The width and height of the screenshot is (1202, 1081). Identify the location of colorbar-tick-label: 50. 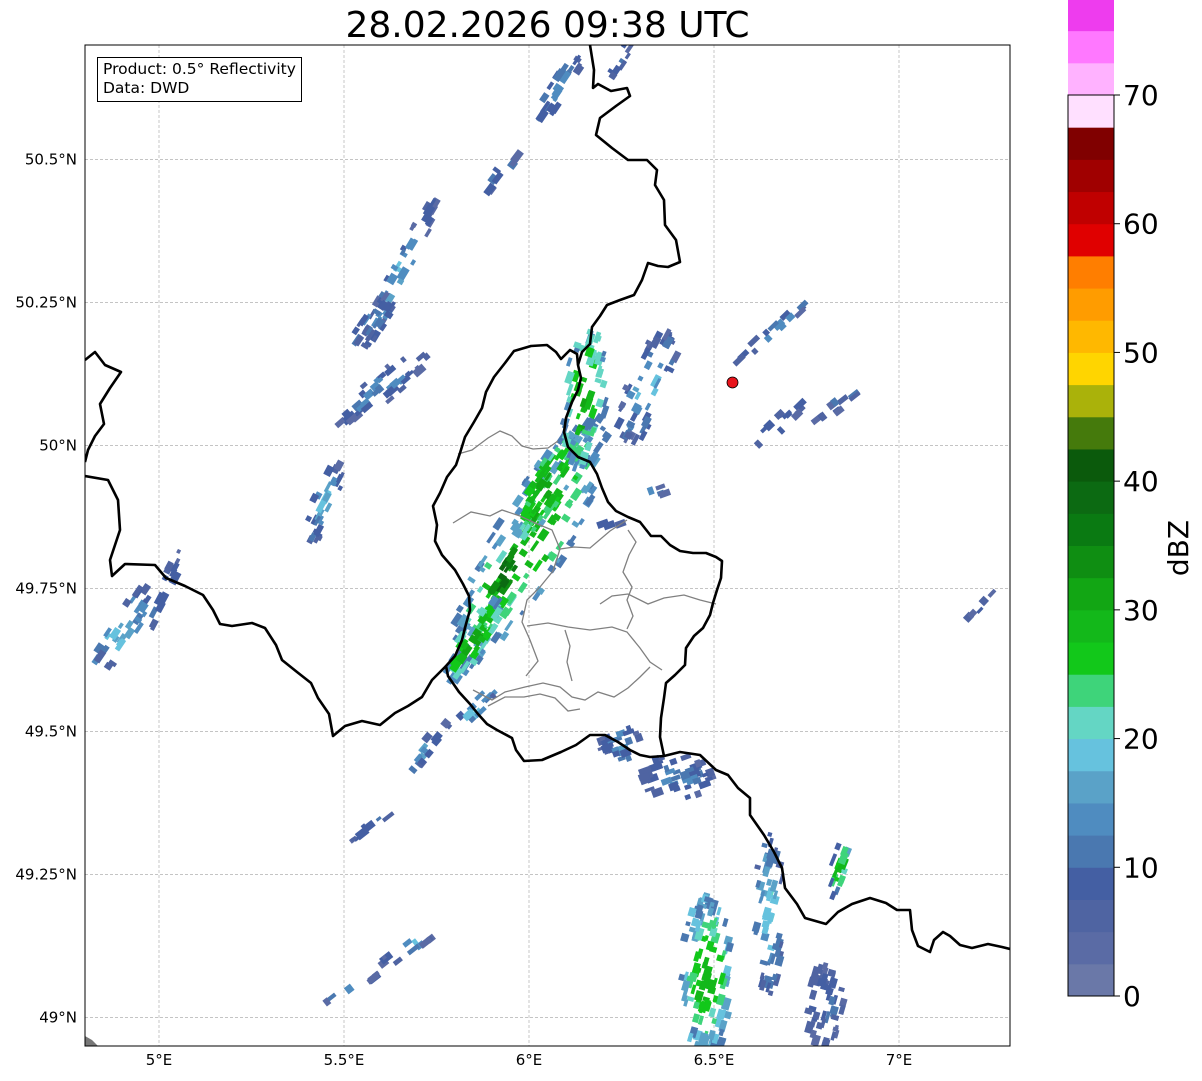
(1141, 352).